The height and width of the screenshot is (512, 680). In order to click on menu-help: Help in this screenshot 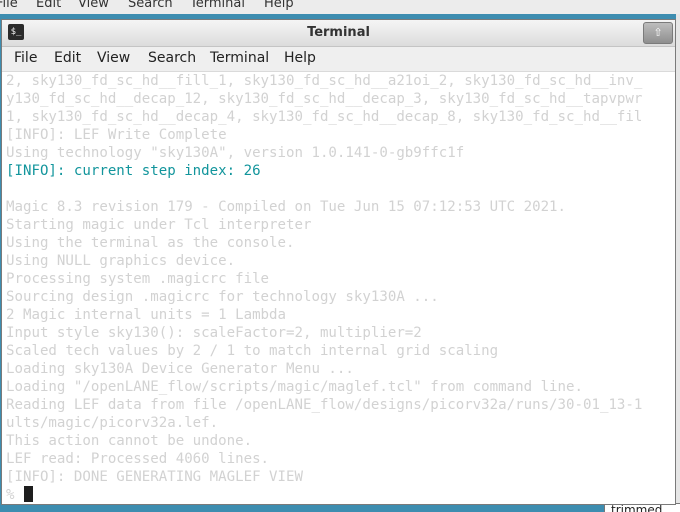, I will do `click(300, 58)`.